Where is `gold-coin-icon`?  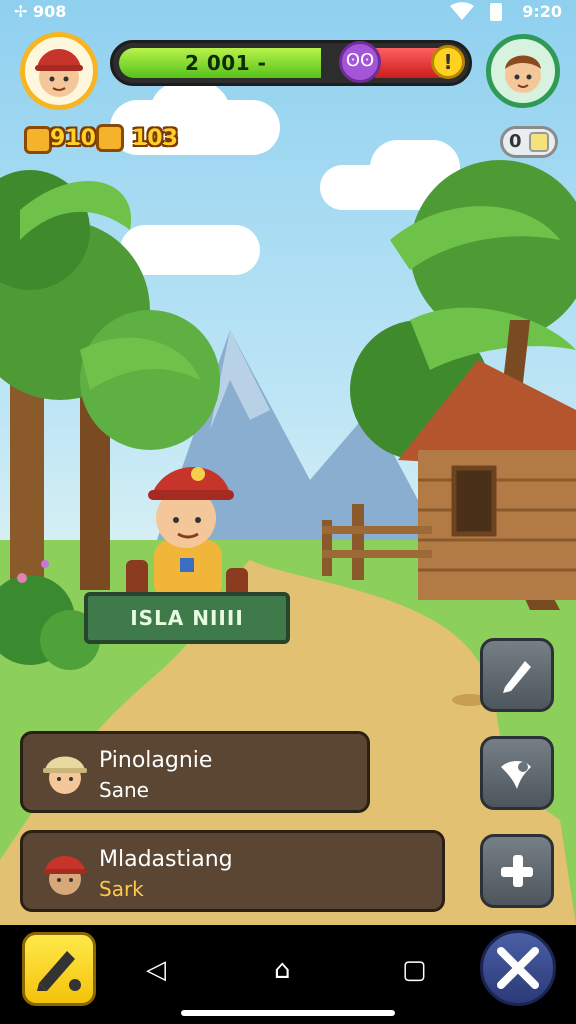
gold-coin-icon is located at coordinates (110, 138).